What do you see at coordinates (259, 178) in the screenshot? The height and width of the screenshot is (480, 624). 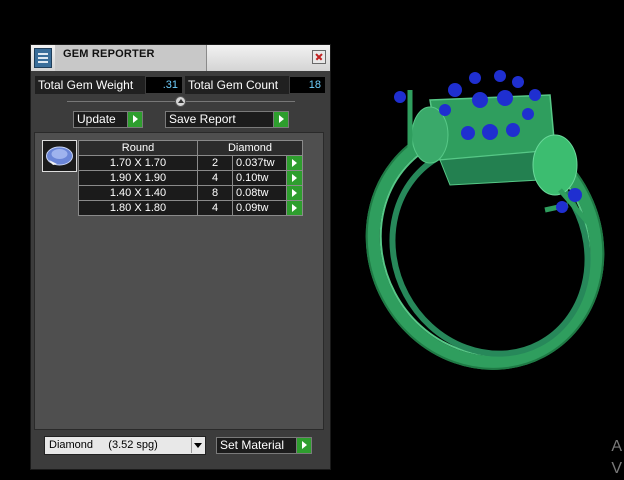 I see `gem-weight: 0.10tw` at bounding box center [259, 178].